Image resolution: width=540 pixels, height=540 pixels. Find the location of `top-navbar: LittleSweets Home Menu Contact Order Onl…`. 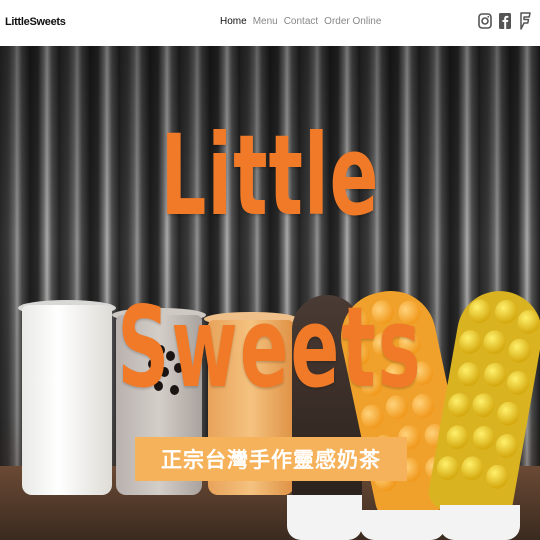

top-navbar: LittleSweets Home Menu Contact Order Onl… is located at coordinates (270, 23).